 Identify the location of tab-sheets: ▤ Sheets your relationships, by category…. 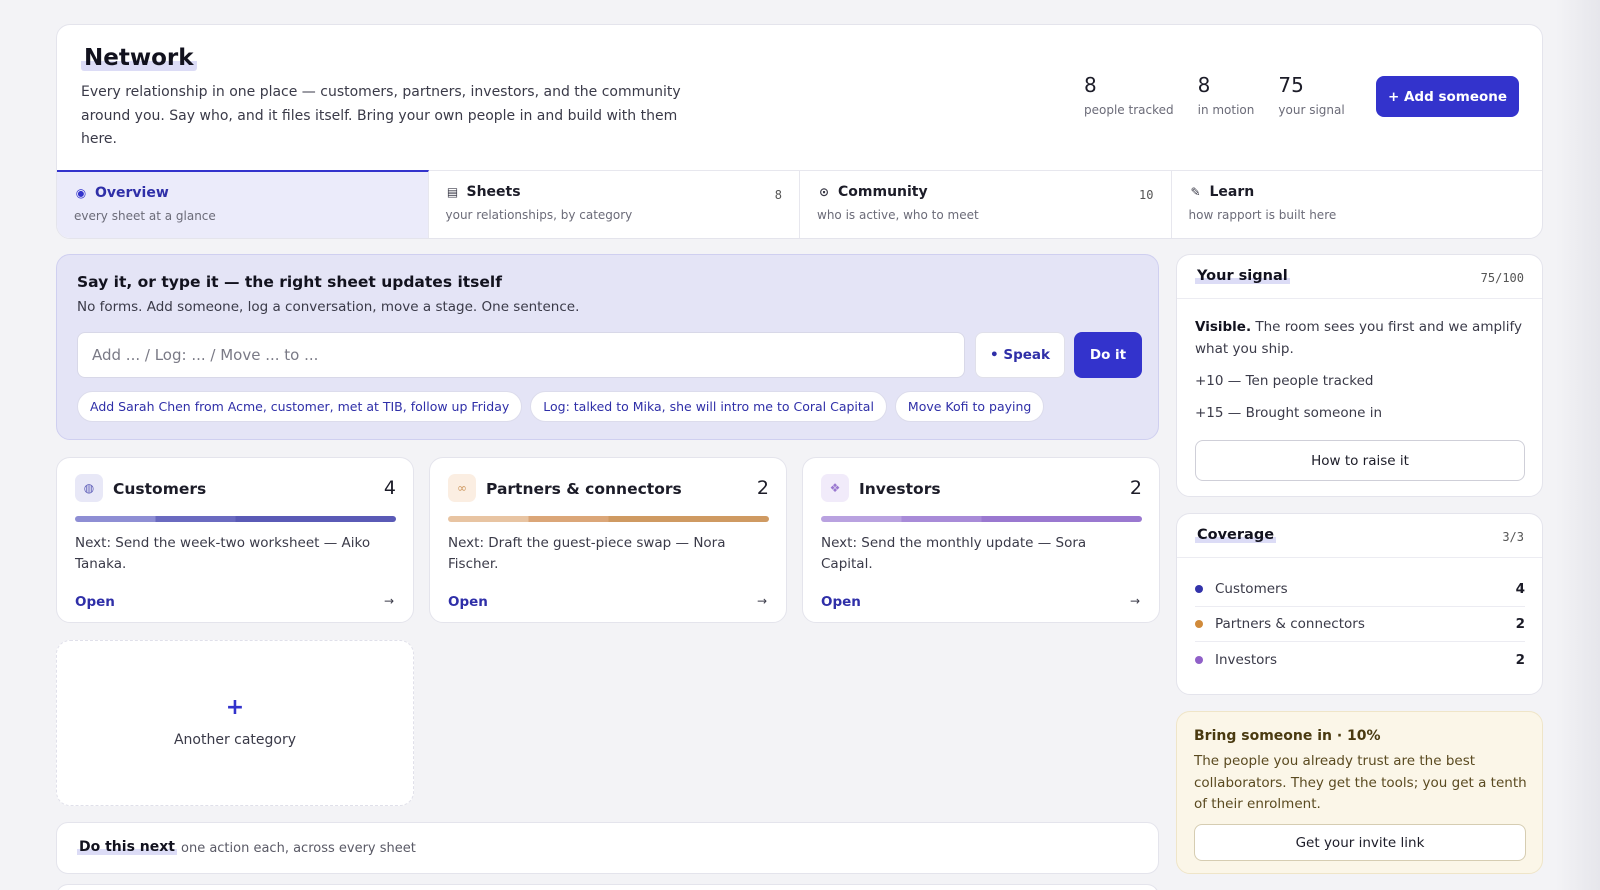
(614, 204).